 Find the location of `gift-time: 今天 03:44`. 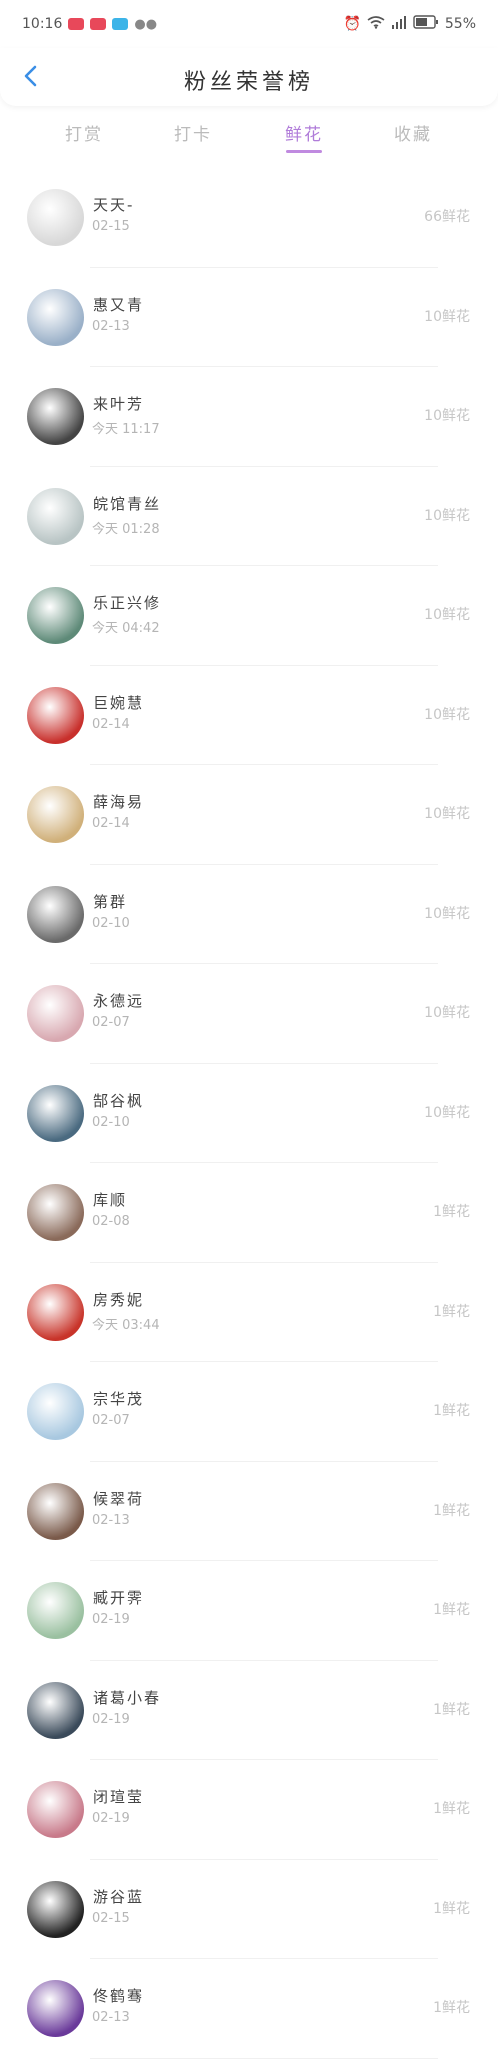

gift-time: 今天 03:44 is located at coordinates (126, 1325).